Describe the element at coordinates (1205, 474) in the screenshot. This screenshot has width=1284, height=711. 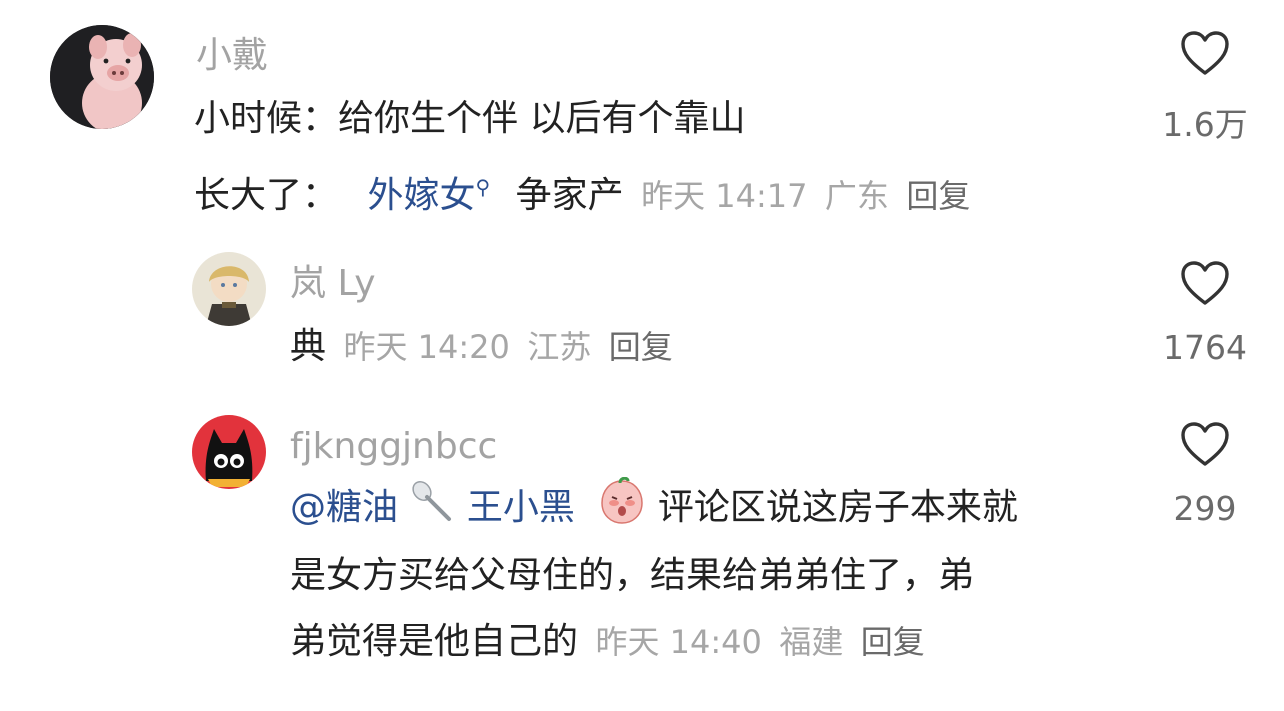
I see `like-button: 299` at that location.